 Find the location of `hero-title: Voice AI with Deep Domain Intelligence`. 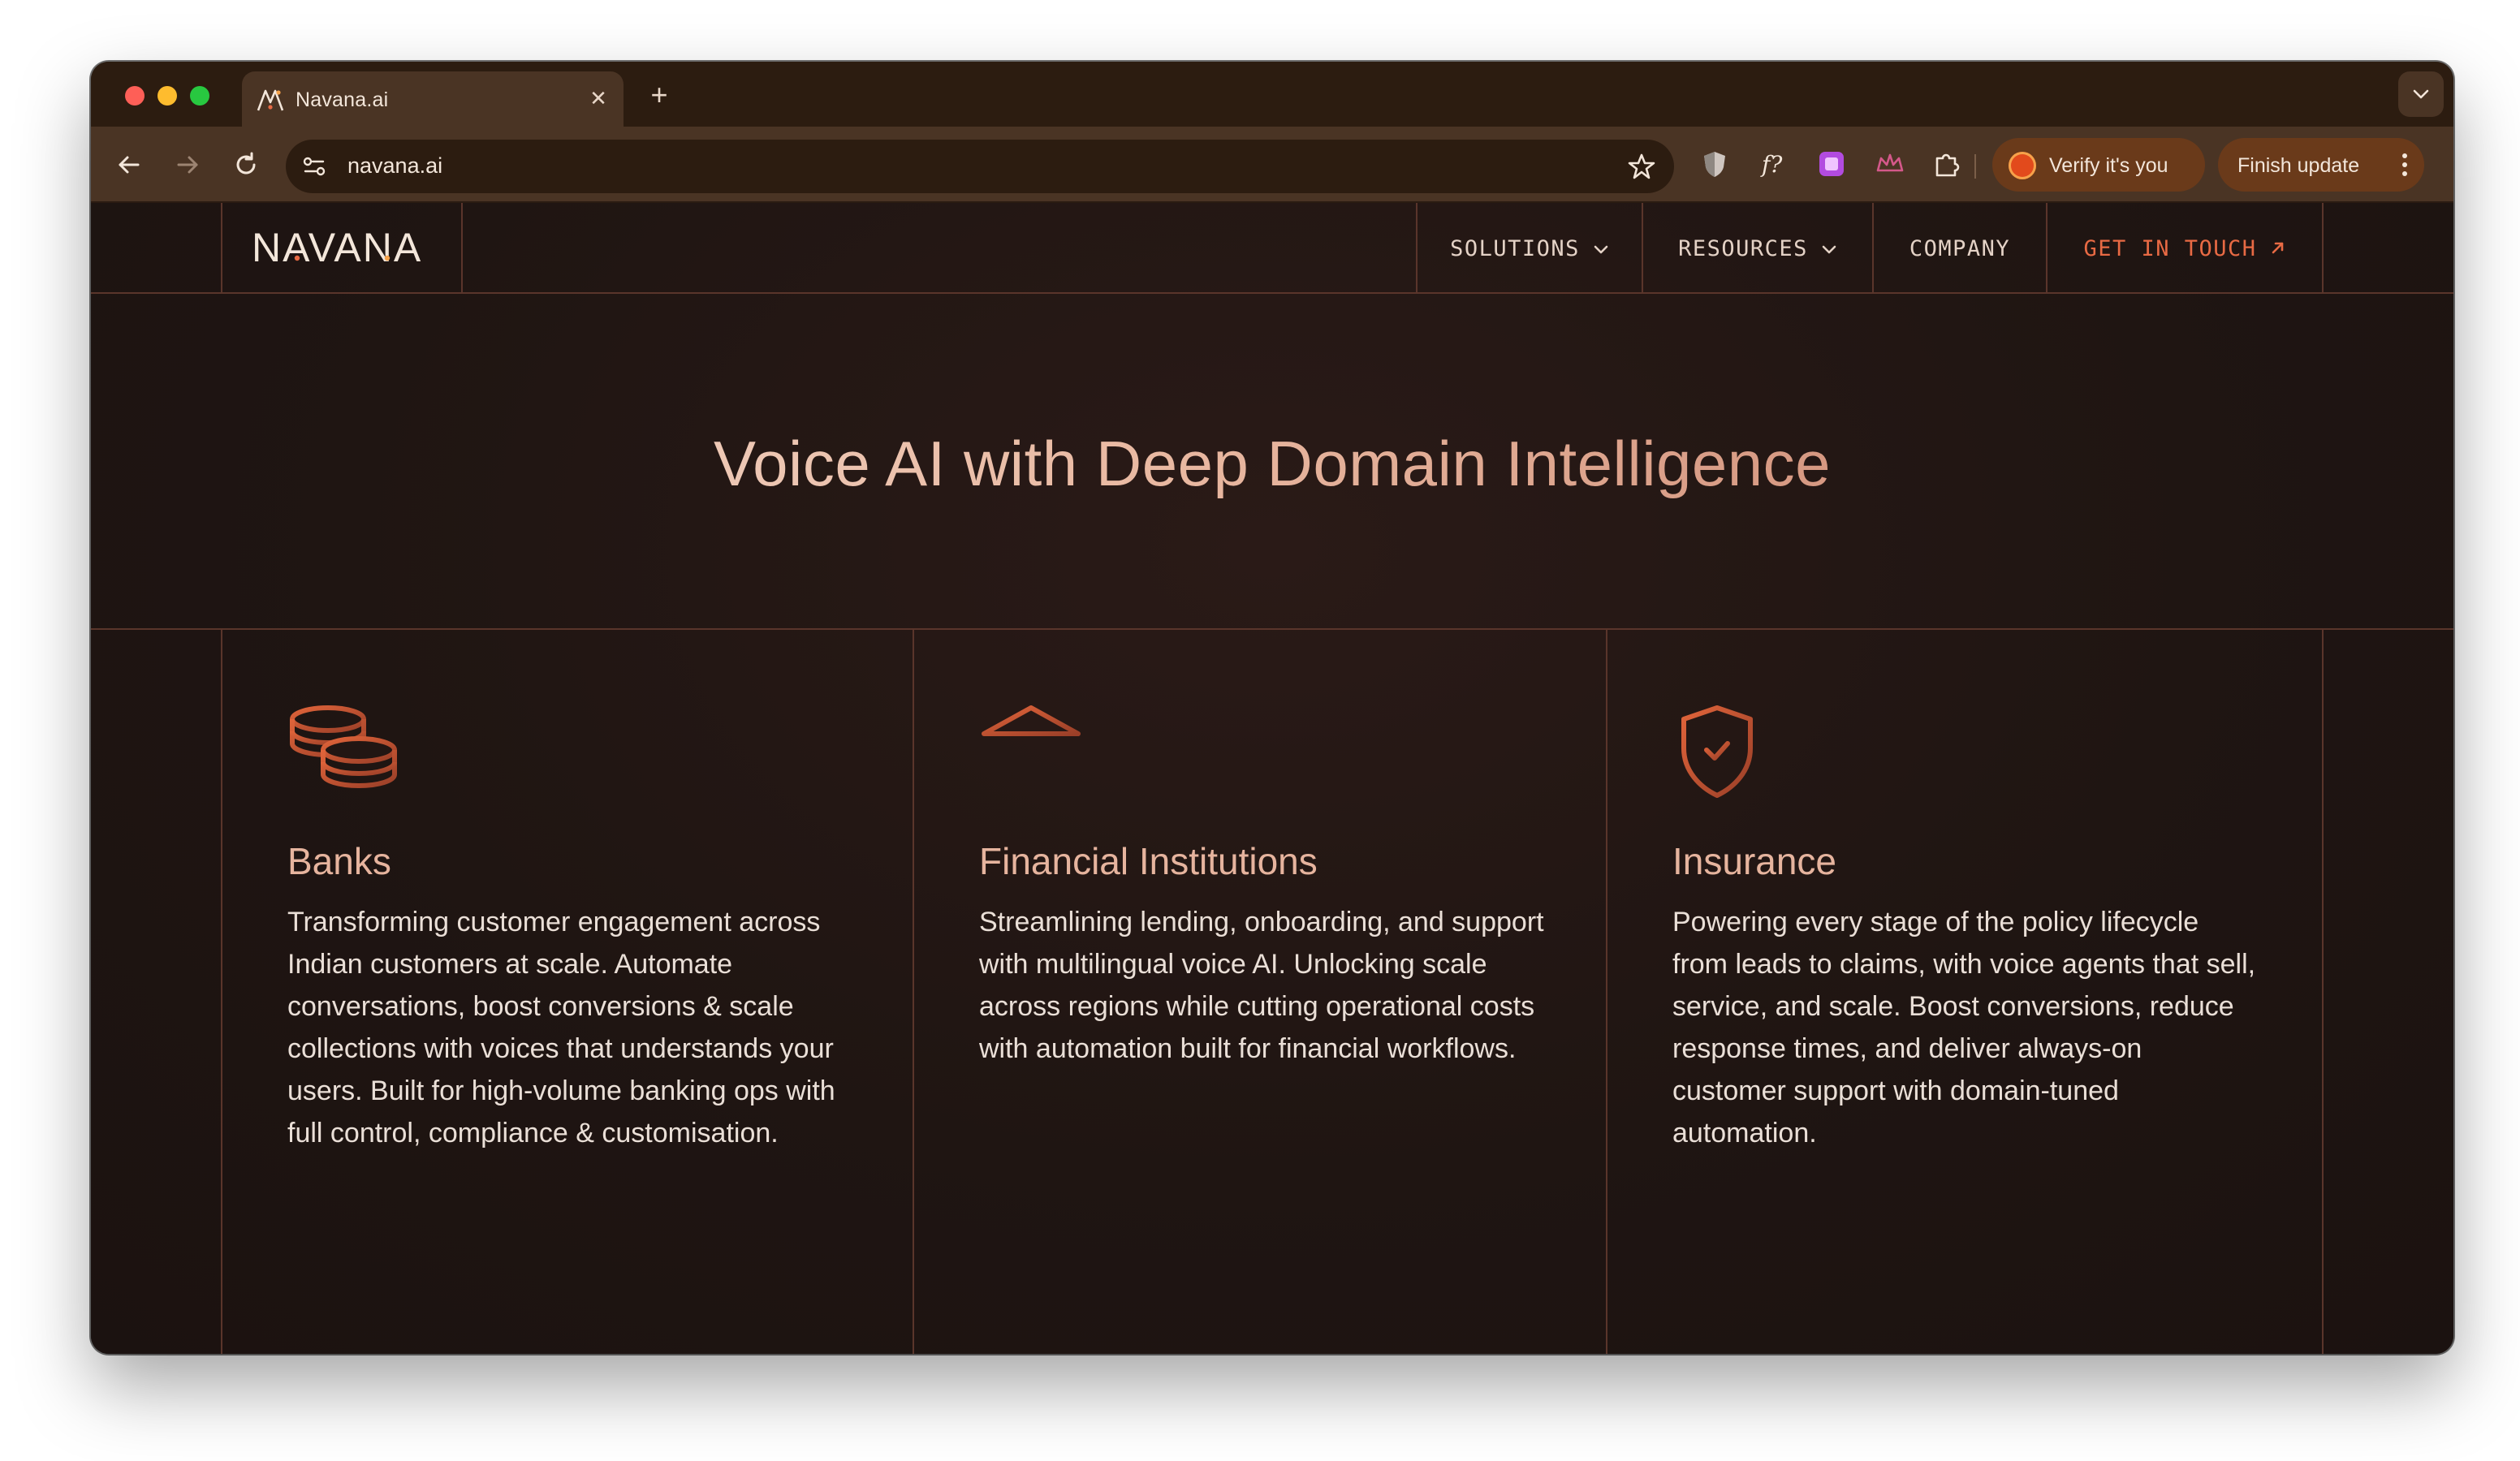

hero-title: Voice AI with Deep Domain Intelligence is located at coordinates (1272, 464).